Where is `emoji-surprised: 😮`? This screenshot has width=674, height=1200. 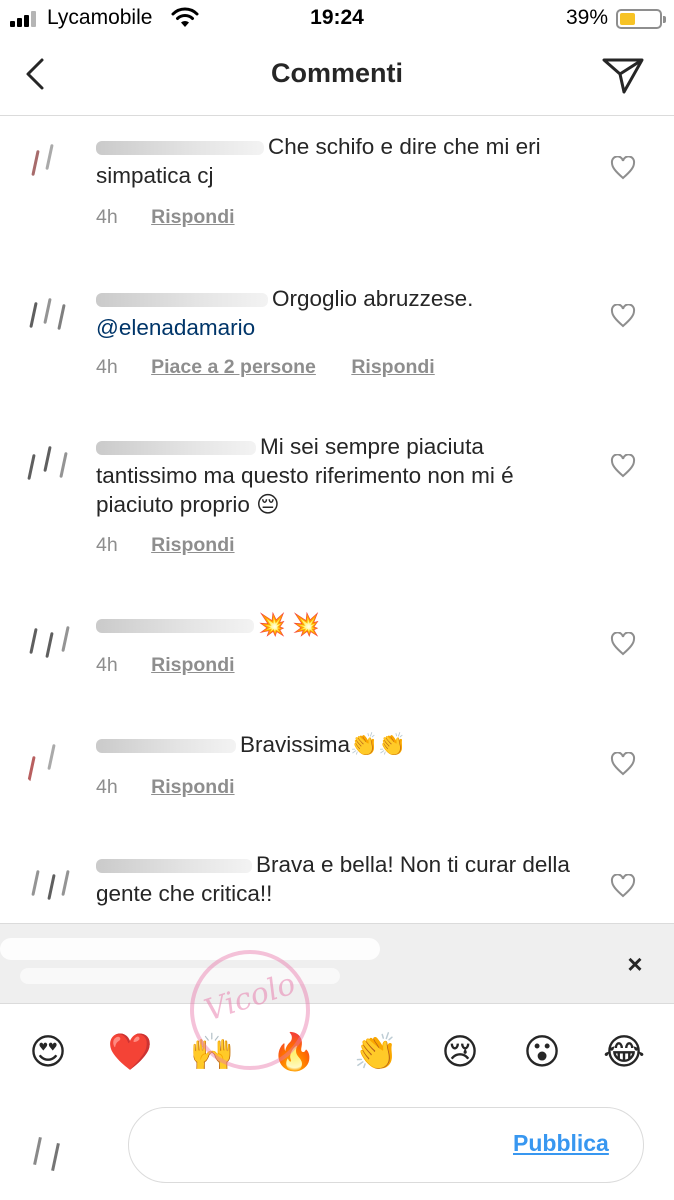 emoji-surprised: 😮 is located at coordinates (542, 1052).